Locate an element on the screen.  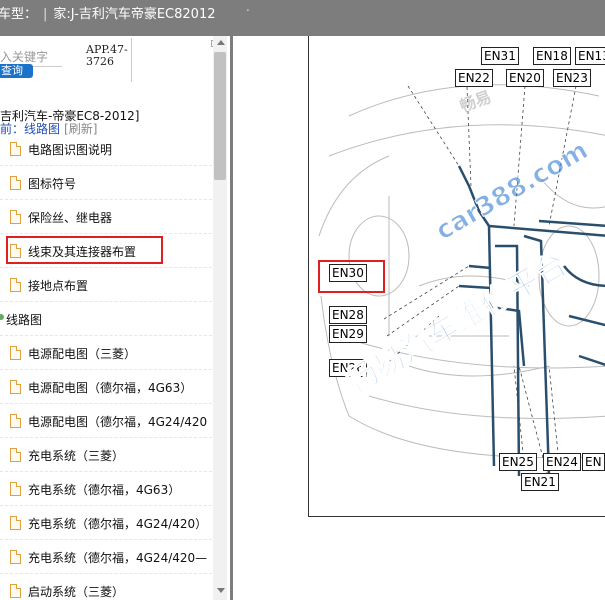
query-button: 查询 is located at coordinates (16, 71).